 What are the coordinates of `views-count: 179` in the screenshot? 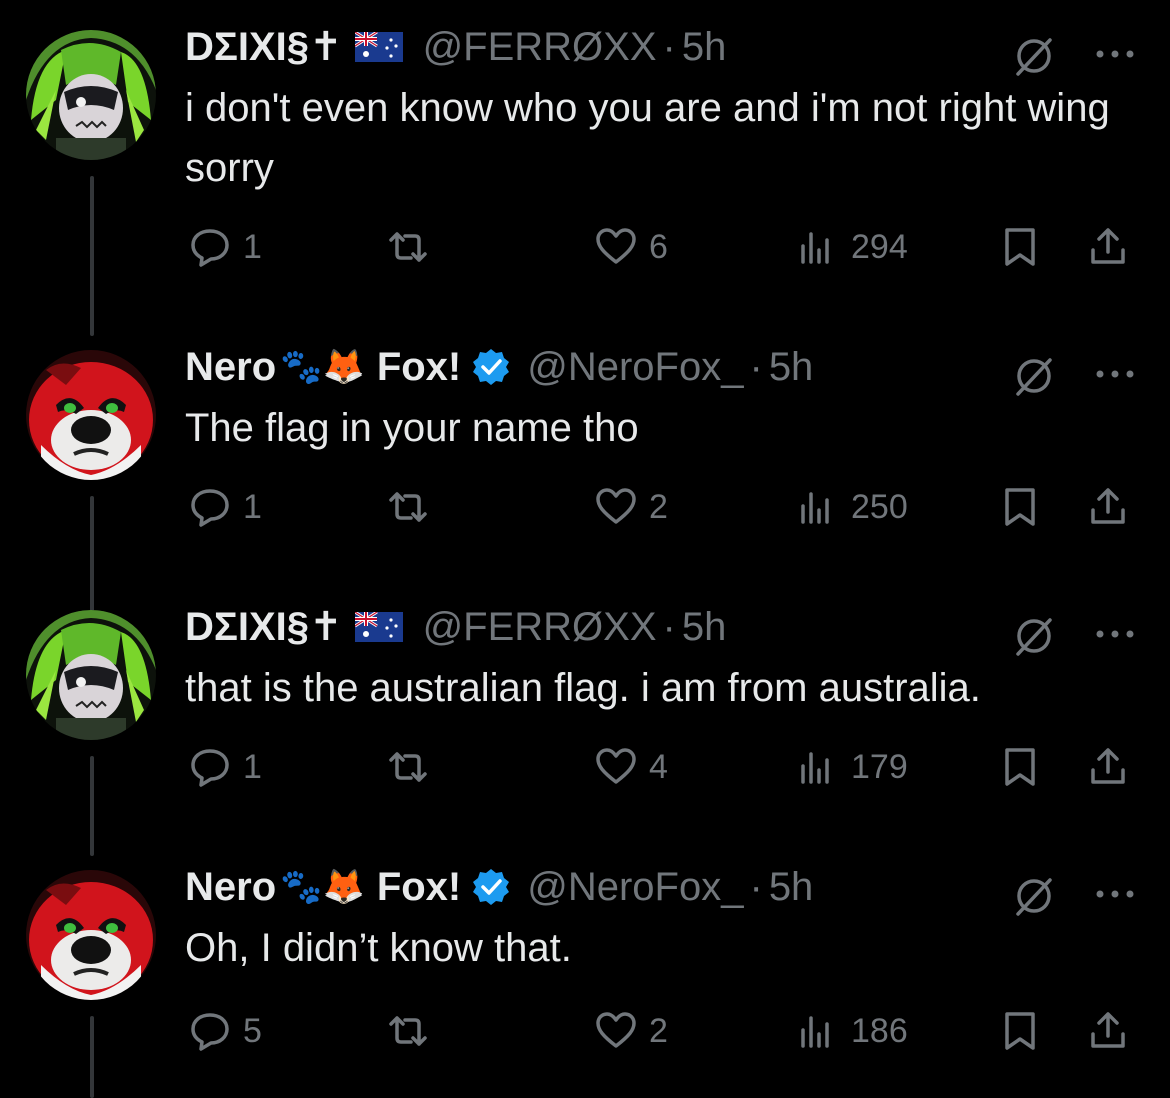 It's located at (879, 766).